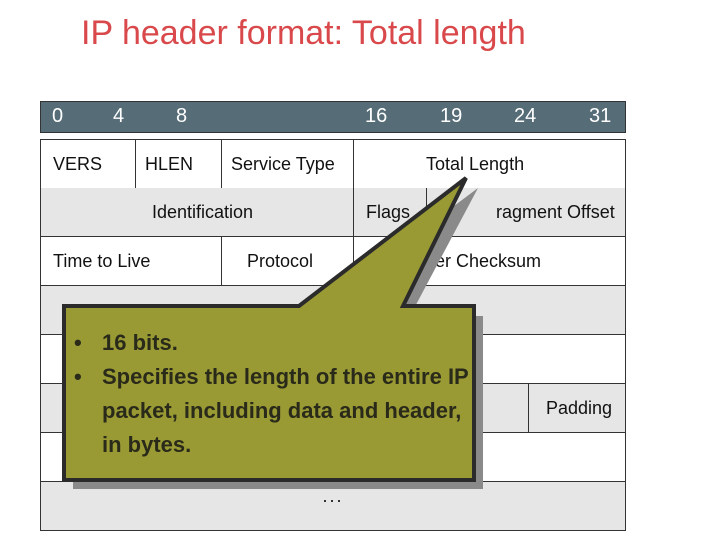 The image size is (720, 540). I want to click on callout-bullet: 16 bits., so click(272, 343).